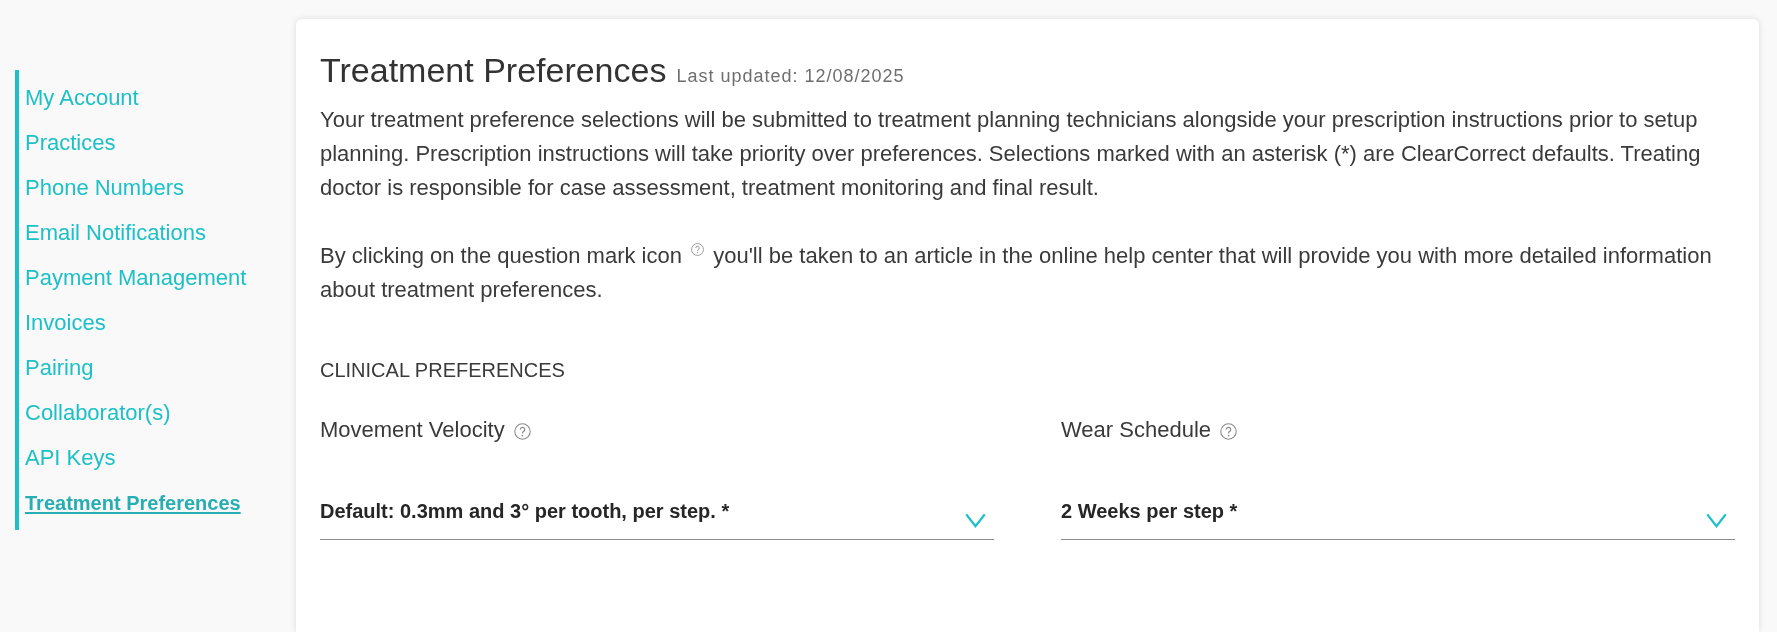 Image resolution: width=1777 pixels, height=632 pixels. What do you see at coordinates (790, 76) in the screenshot?
I see `last-updated-text: Last updated: 12/08/2025` at bounding box center [790, 76].